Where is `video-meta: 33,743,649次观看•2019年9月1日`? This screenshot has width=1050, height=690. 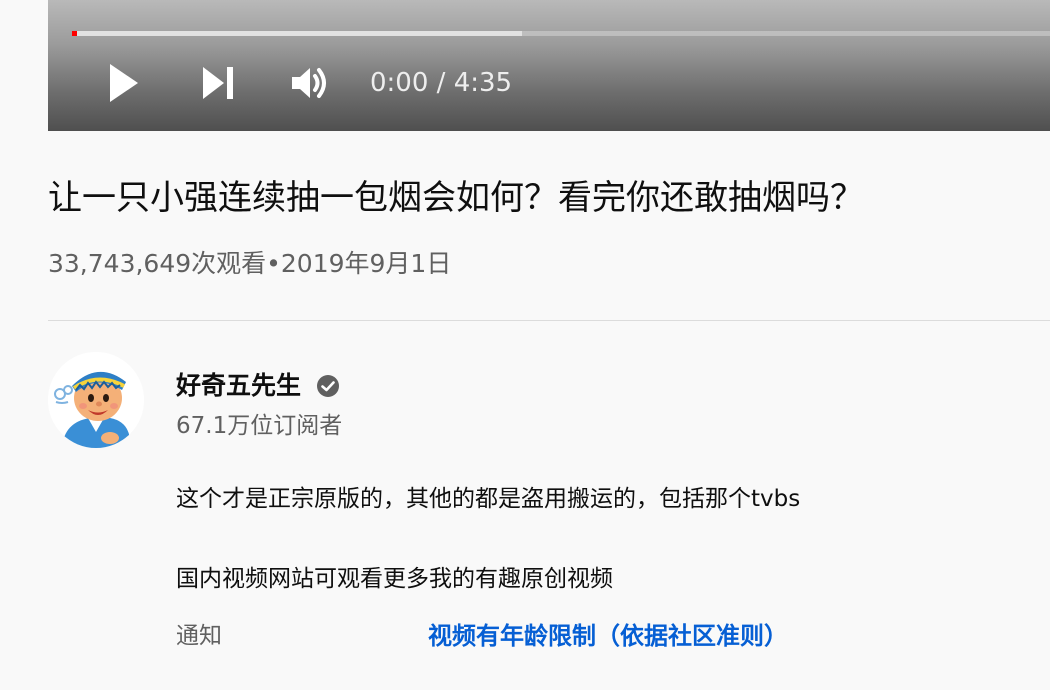 video-meta: 33,743,649次观看•2019年9月1日 is located at coordinates (249, 264).